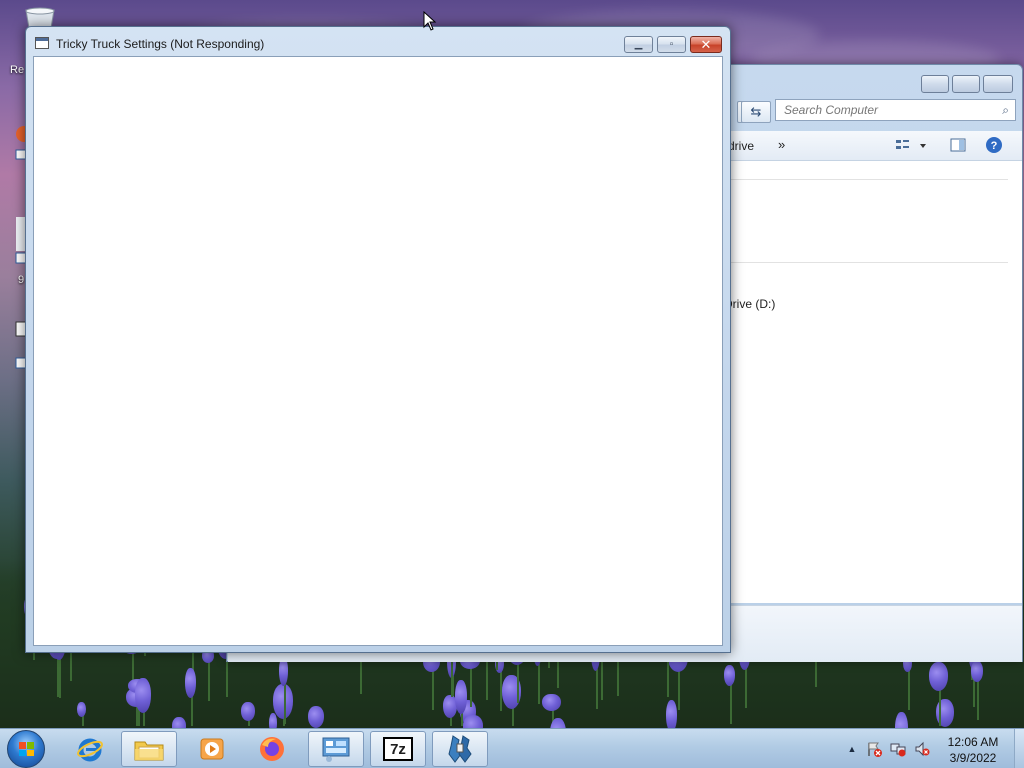 This screenshot has width=1024, height=768. I want to click on help-button: ?, so click(994, 145).